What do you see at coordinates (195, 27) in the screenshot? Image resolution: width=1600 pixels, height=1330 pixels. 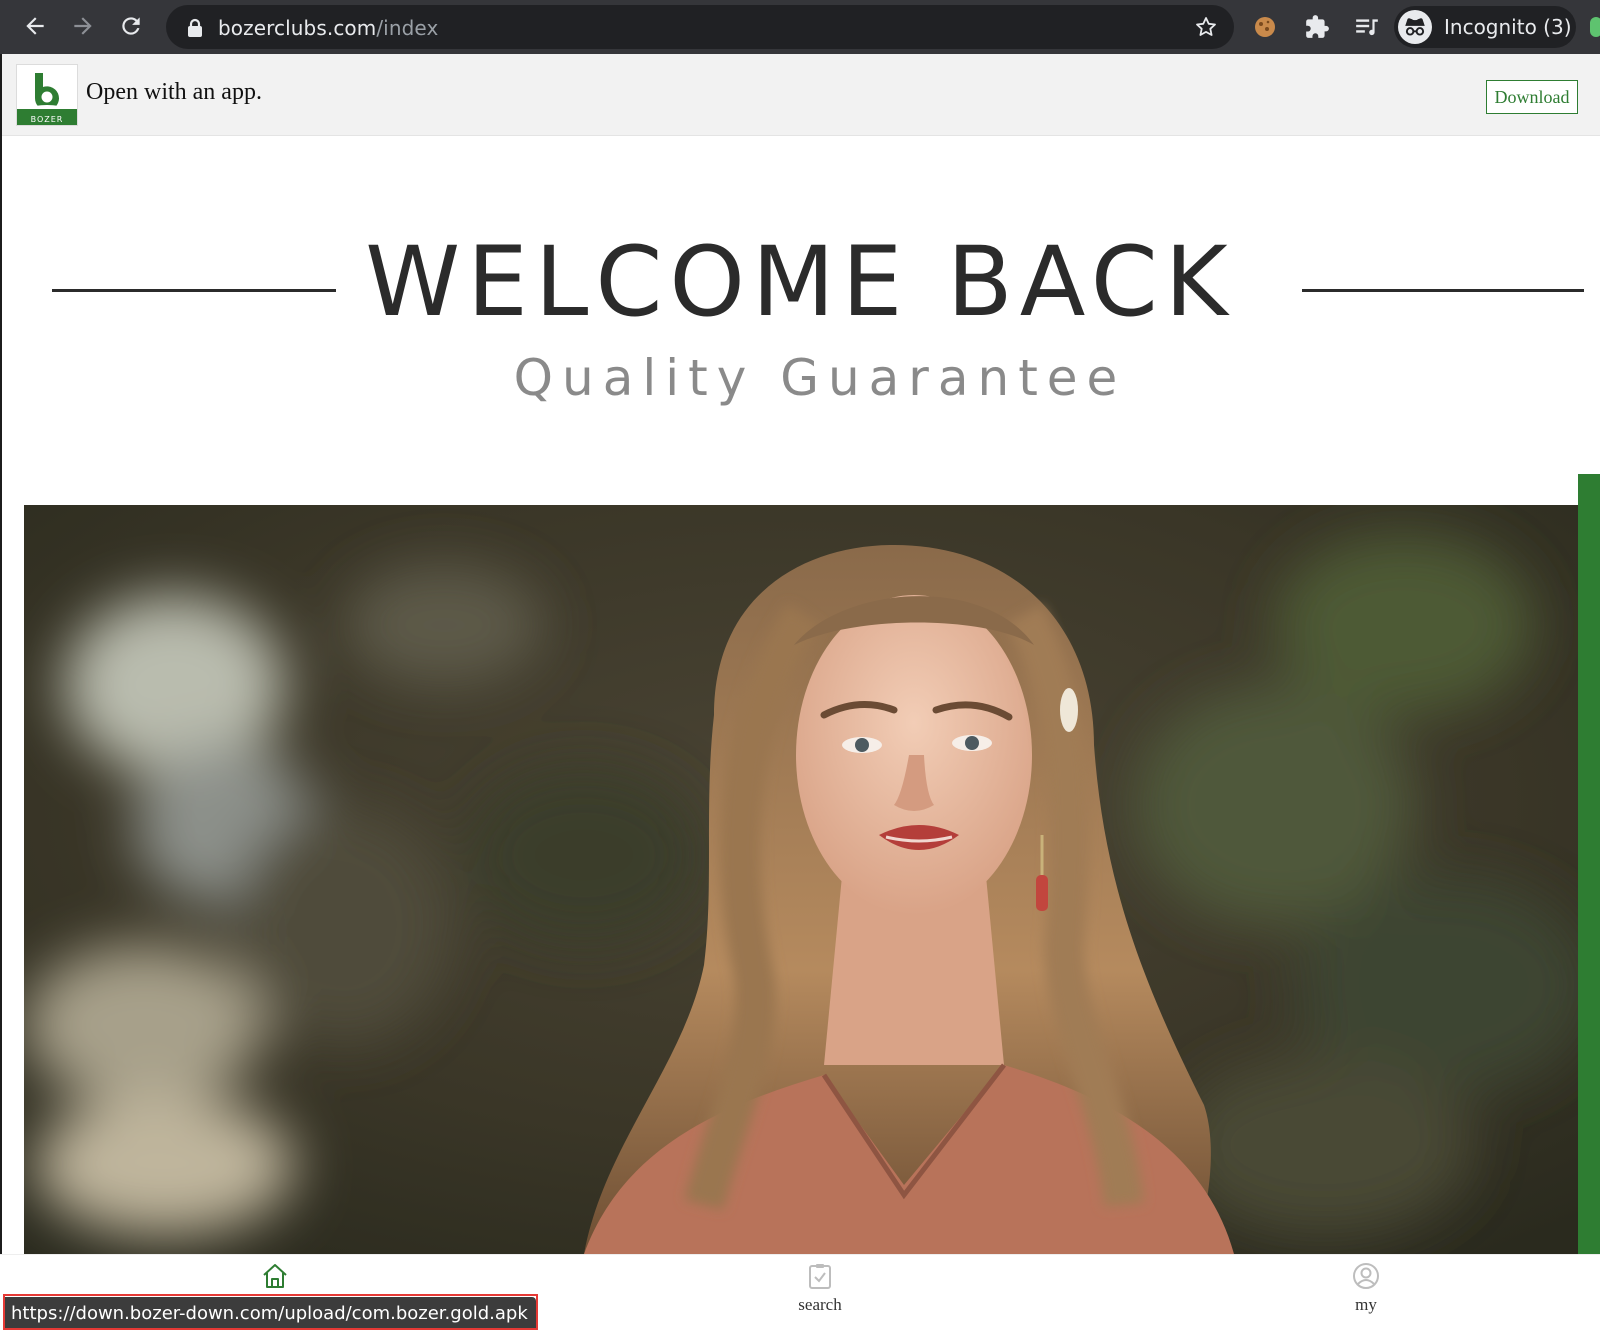 I see `lock-icon` at bounding box center [195, 27].